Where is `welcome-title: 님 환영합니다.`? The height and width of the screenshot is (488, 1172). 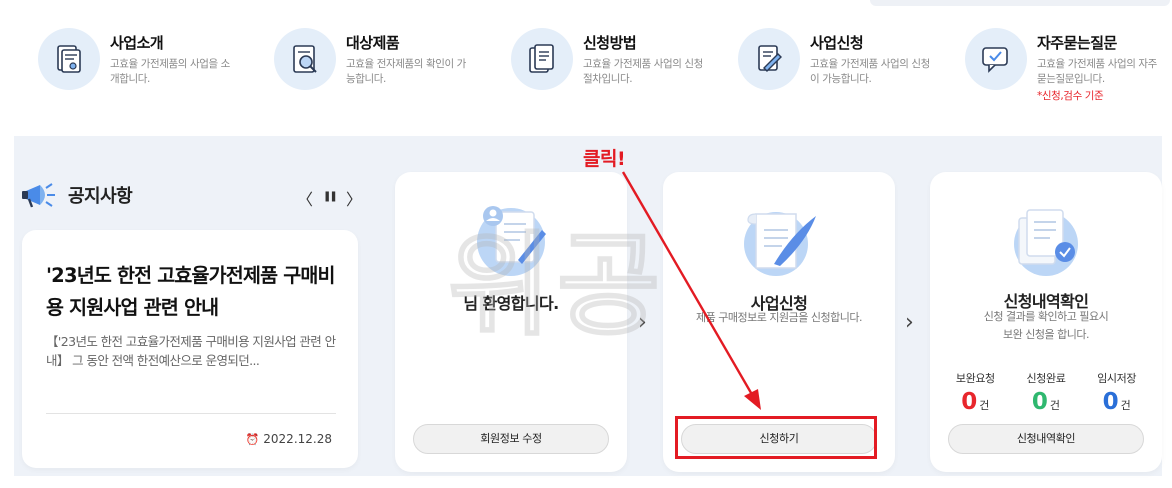
welcome-title: 님 환영합니다. is located at coordinates (511, 303).